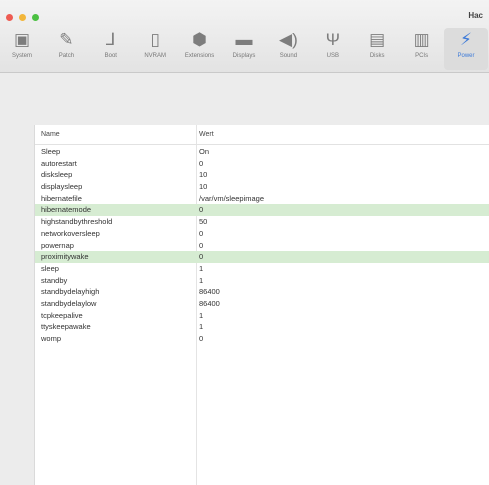 This screenshot has width=489, height=485. I want to click on pcis-icon: ▥, so click(421, 39).